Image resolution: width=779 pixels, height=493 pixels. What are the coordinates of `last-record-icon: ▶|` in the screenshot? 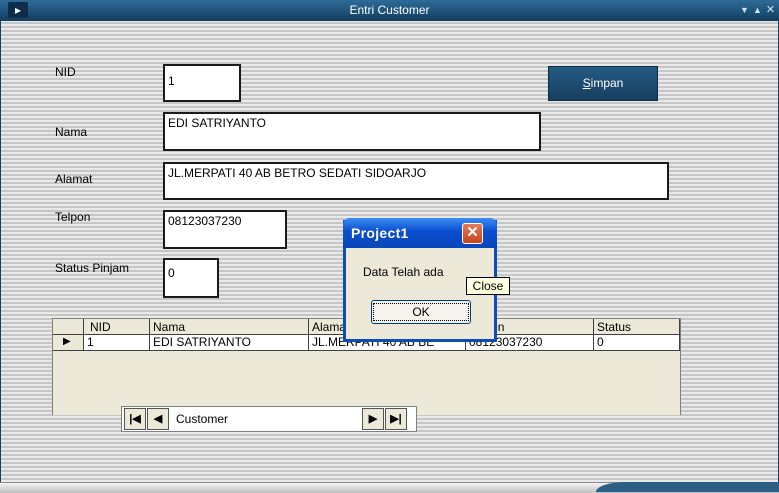 It's located at (396, 419).